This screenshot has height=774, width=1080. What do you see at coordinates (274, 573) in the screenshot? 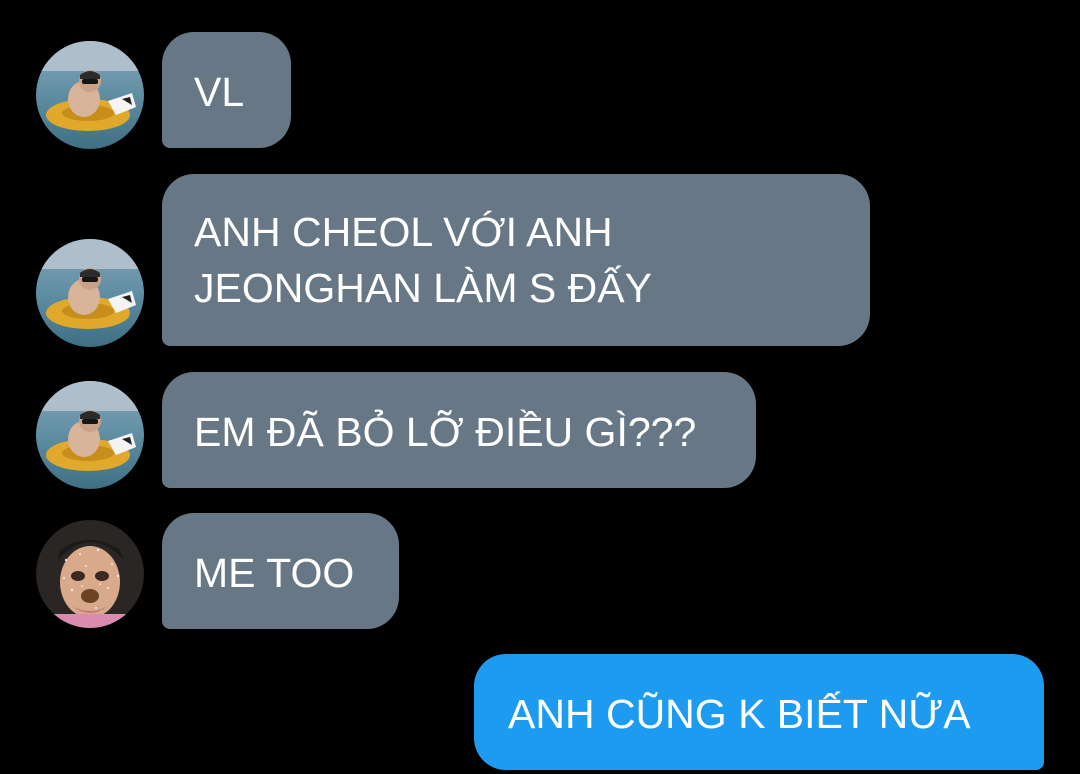
I see `message-text: ME TOO` at bounding box center [274, 573].